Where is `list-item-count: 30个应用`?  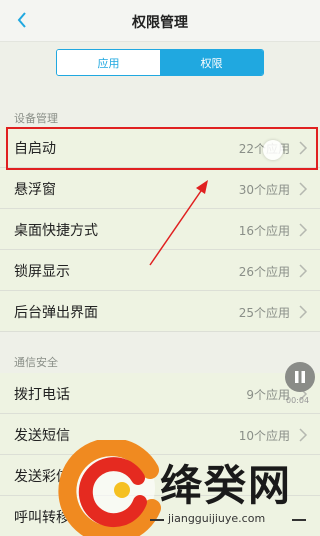 list-item-count: 30个应用 is located at coordinates (264, 190).